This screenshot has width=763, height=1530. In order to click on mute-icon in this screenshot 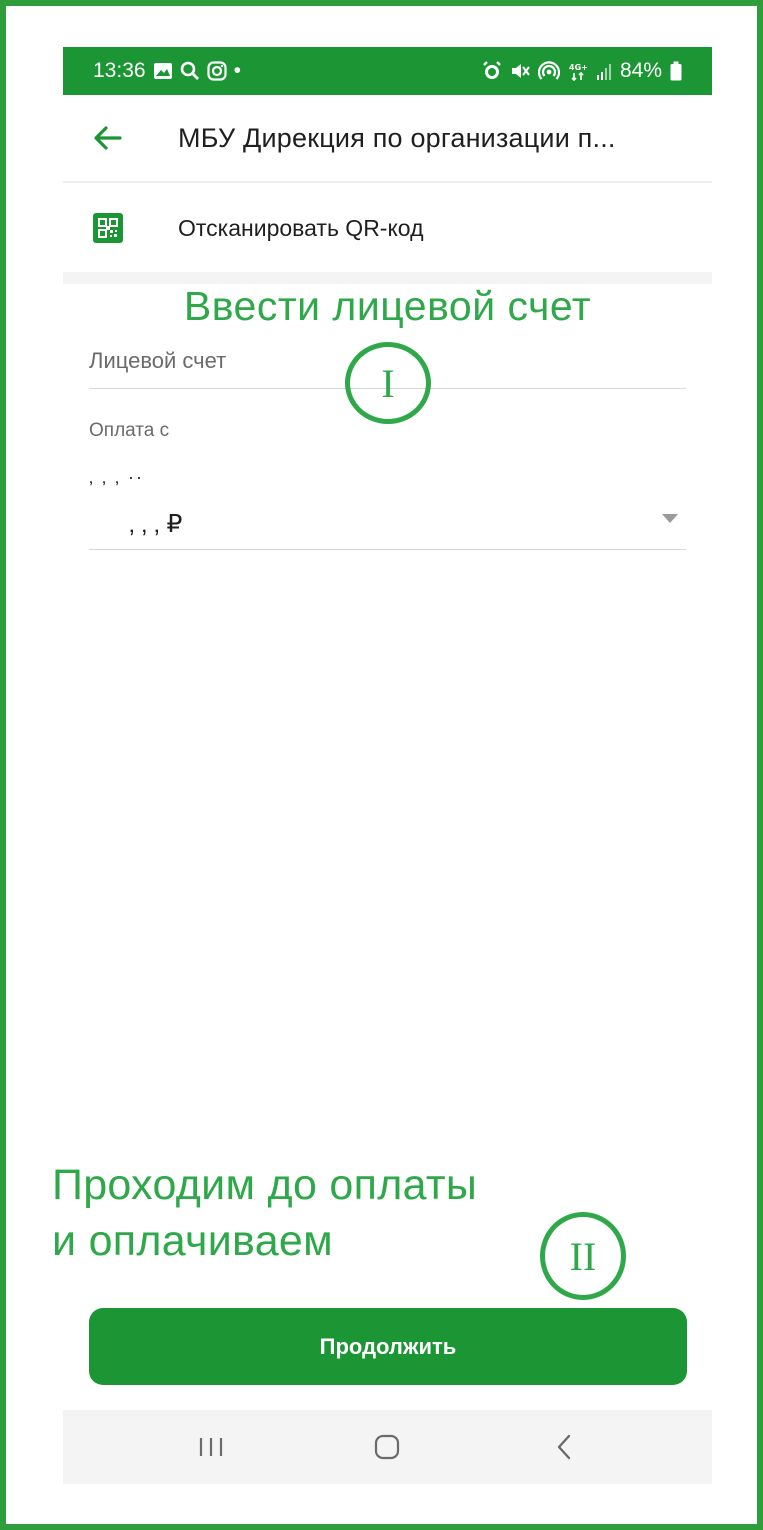, I will do `click(520, 71)`.